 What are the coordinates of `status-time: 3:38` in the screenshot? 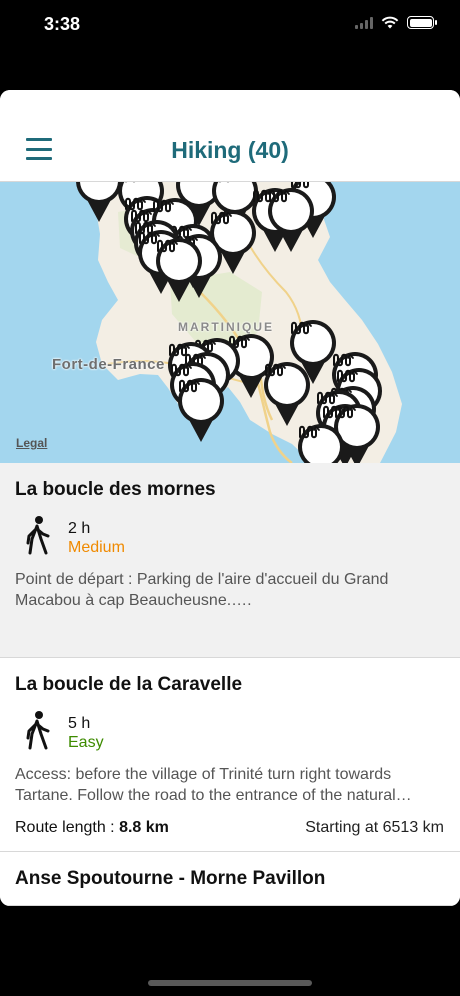 It's located at (62, 24).